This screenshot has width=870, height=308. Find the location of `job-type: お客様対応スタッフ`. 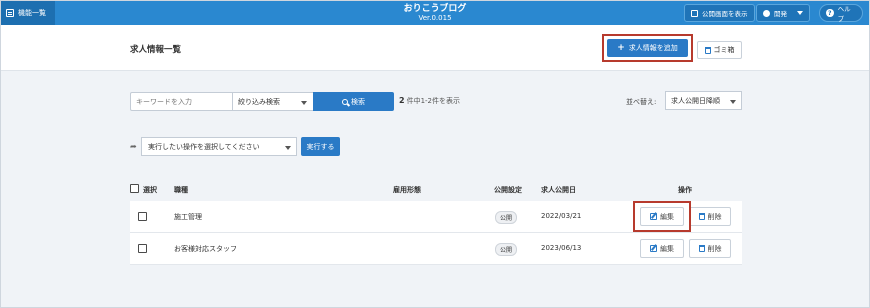

job-type: お客様対応スタッフ is located at coordinates (205, 249).